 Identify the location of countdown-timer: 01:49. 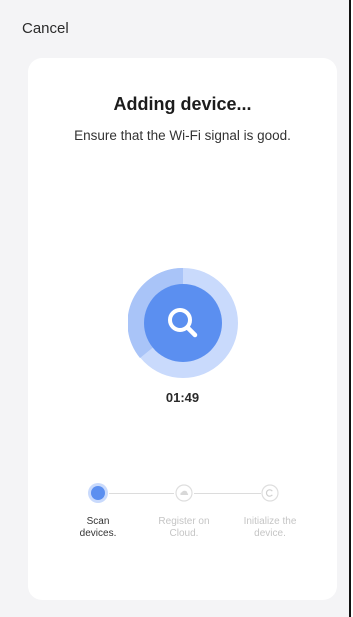
(182, 397).